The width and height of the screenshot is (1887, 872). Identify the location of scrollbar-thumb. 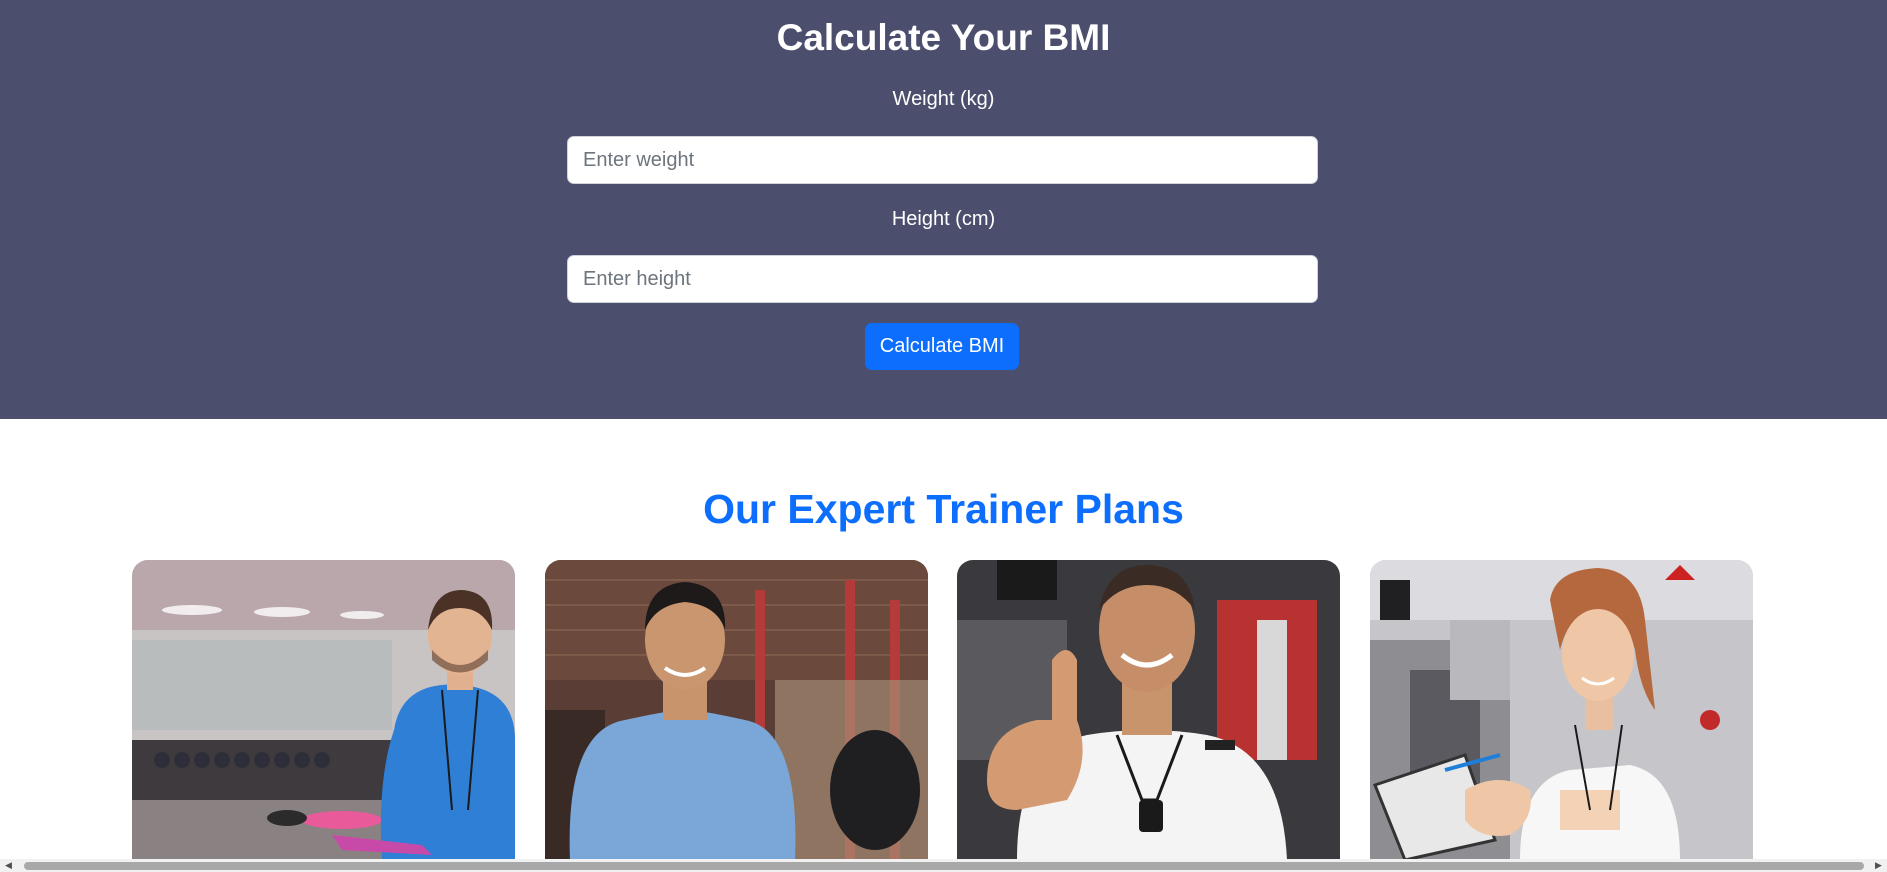
(944, 866).